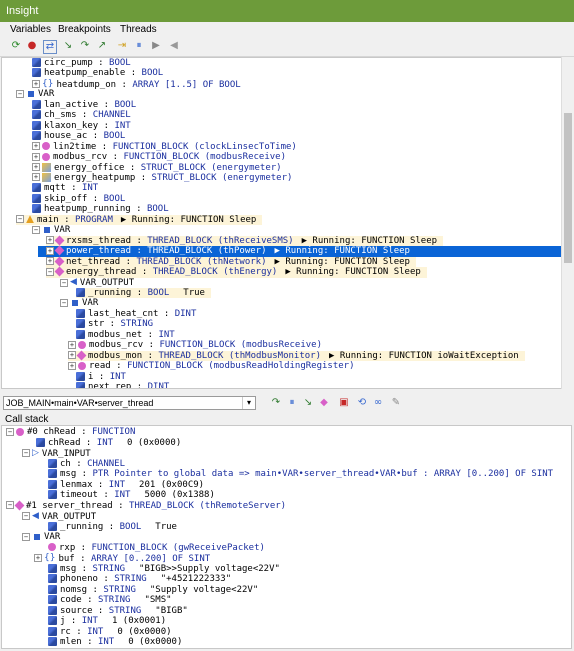 This screenshot has height=651, width=574. I want to click on tree-row: house_ac : BOOL, so click(78, 136).